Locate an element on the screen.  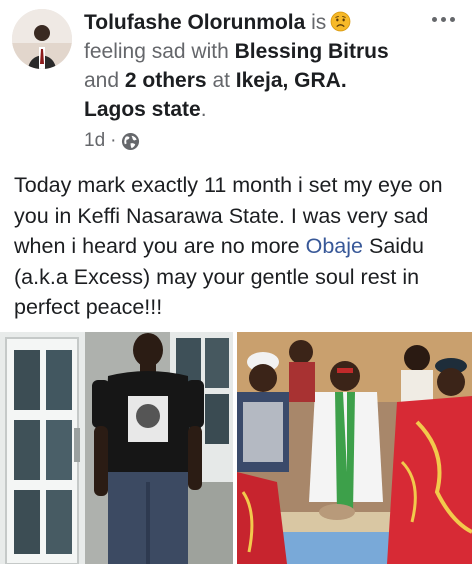
avatar is located at coordinates (42, 39).